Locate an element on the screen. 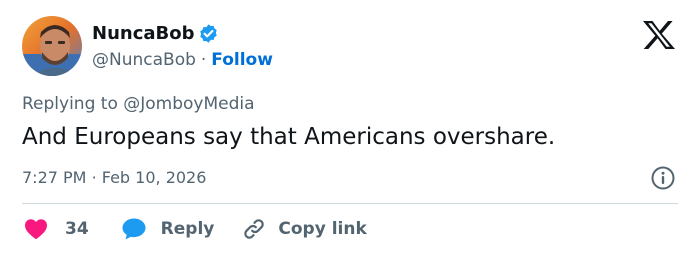 This screenshot has width=700, height=256. handle: @NuncaBob is located at coordinates (144, 60).